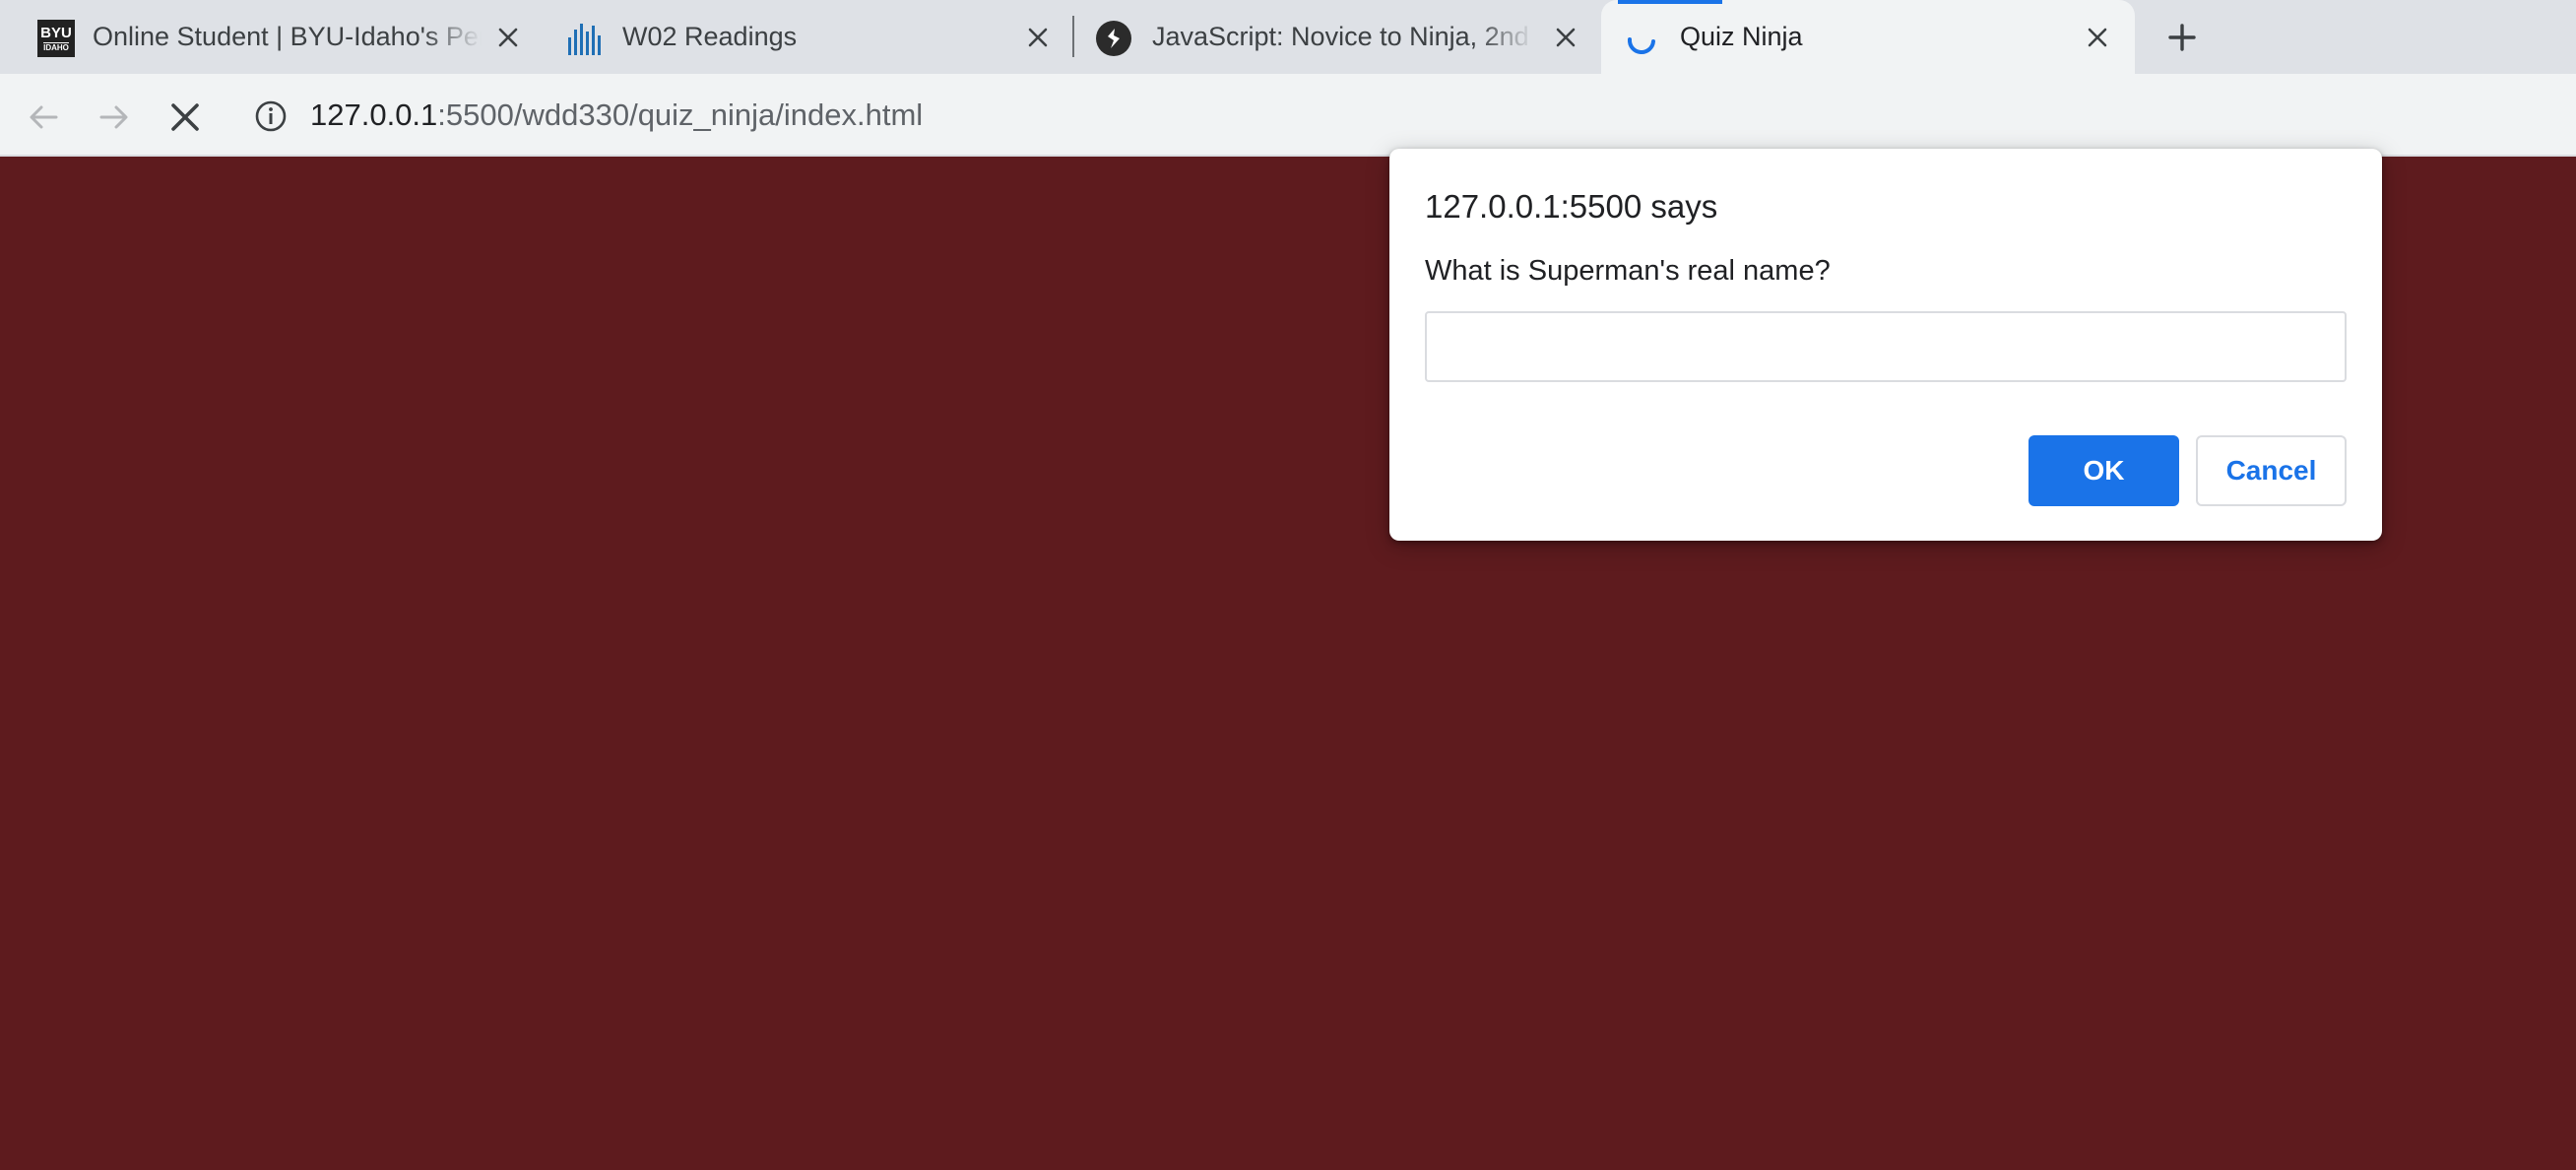 The height and width of the screenshot is (1170, 2576). Describe the element at coordinates (56, 46) in the screenshot. I see `idaho-logo-text: IDAHO` at that location.